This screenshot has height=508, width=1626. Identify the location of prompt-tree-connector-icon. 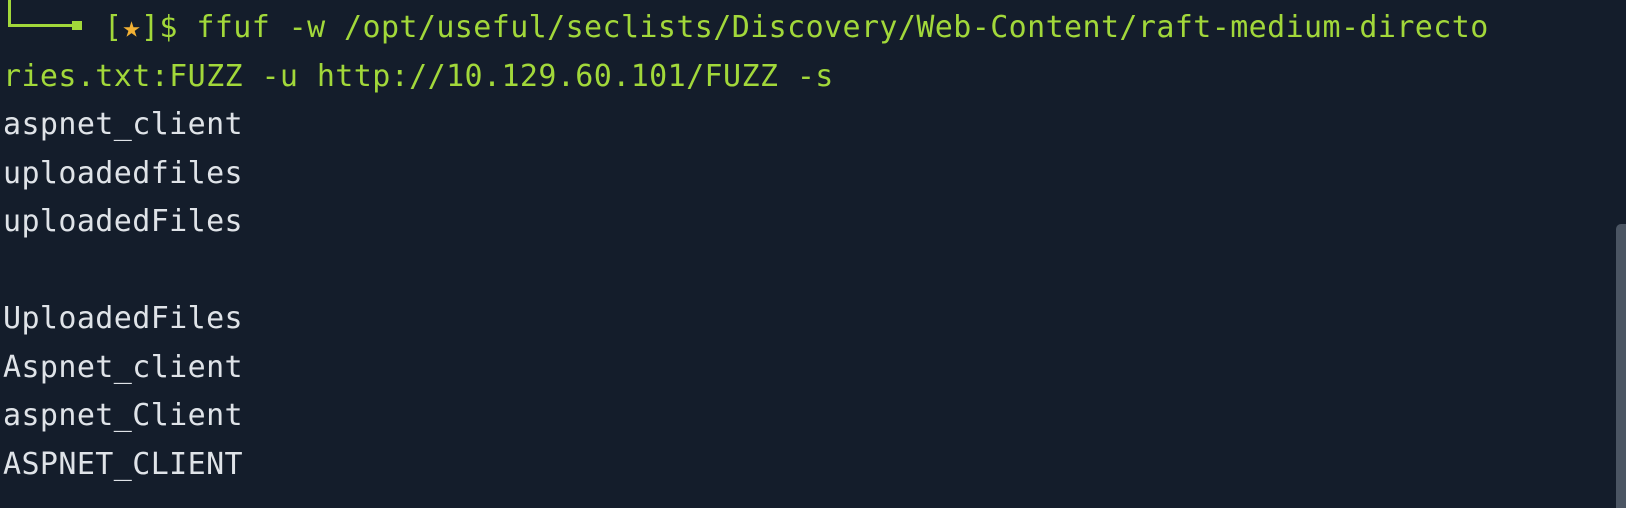
(45, 15).